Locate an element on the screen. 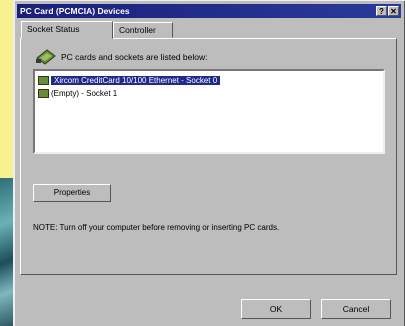 Image resolution: width=405 pixels, height=326 pixels. close-icon: ✕ is located at coordinates (393, 11).